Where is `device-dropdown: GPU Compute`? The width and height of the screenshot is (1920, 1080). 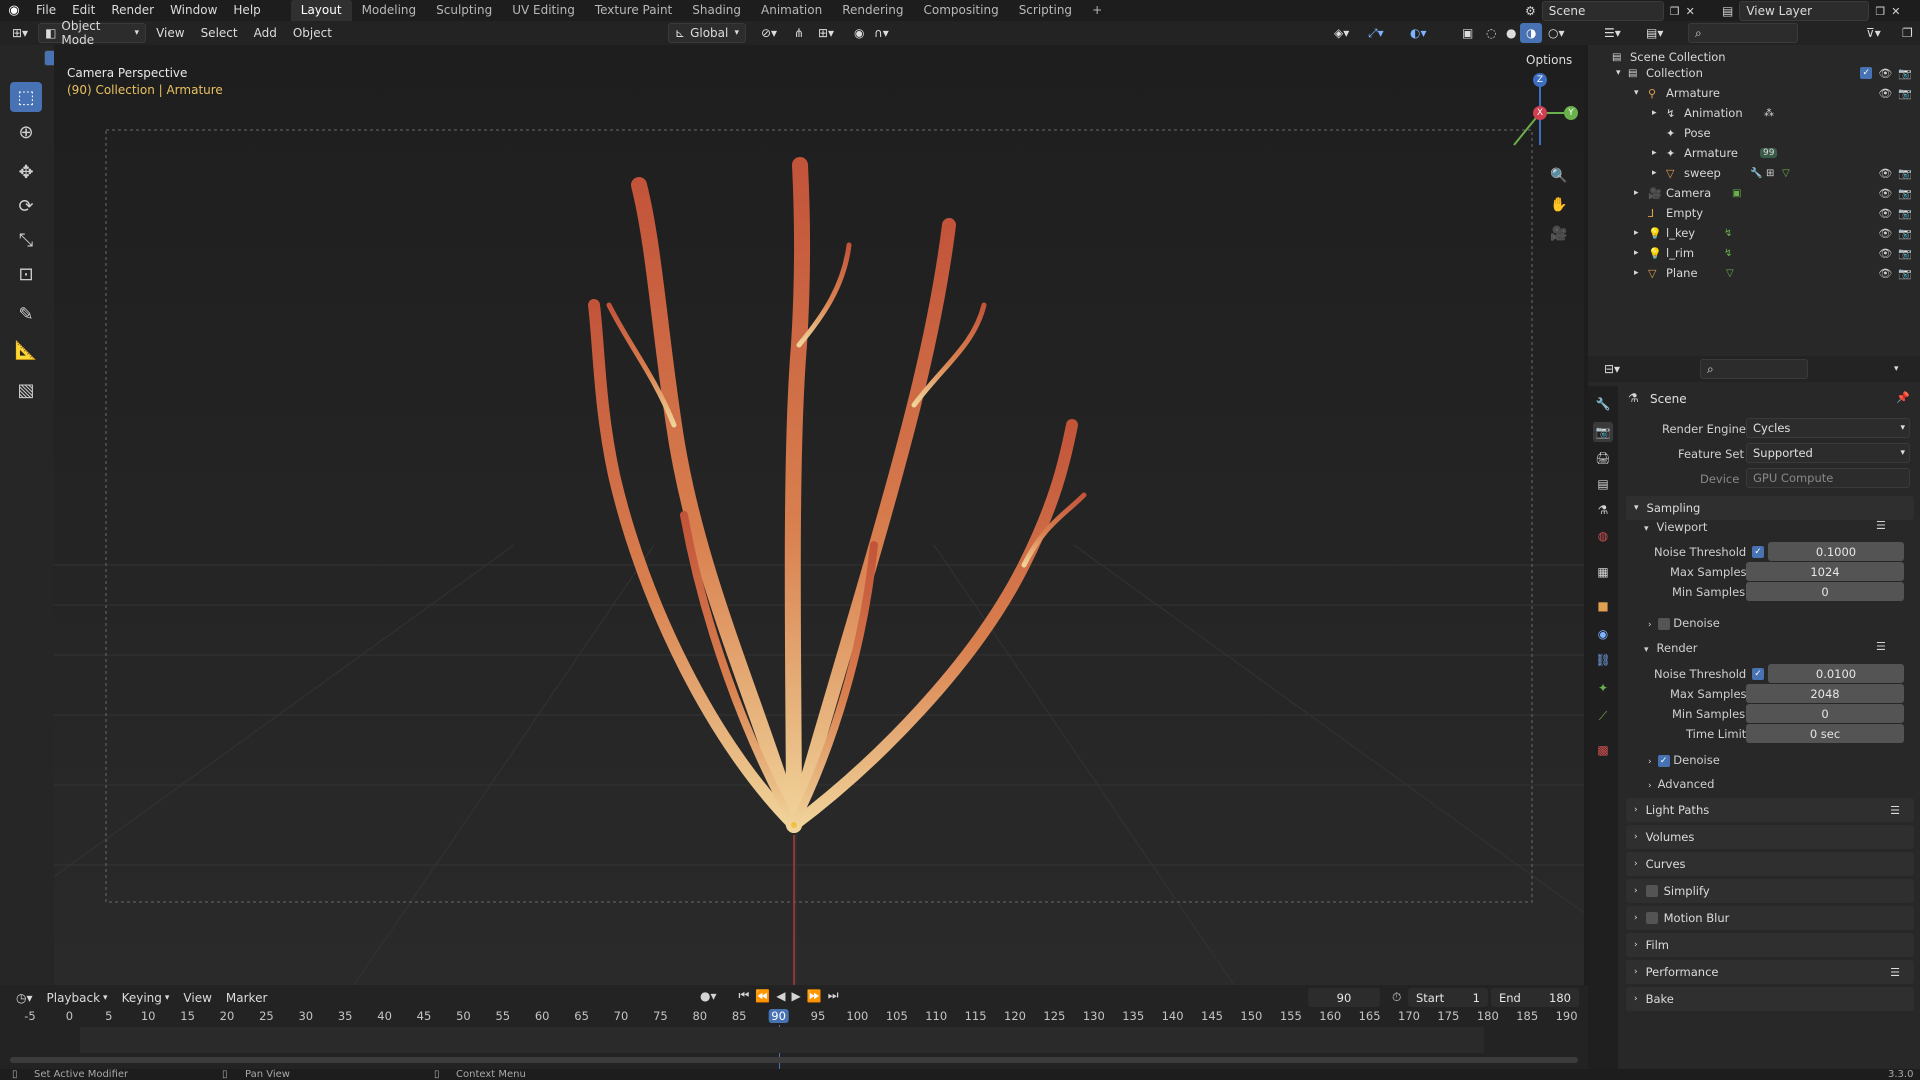 device-dropdown: GPU Compute is located at coordinates (1828, 478).